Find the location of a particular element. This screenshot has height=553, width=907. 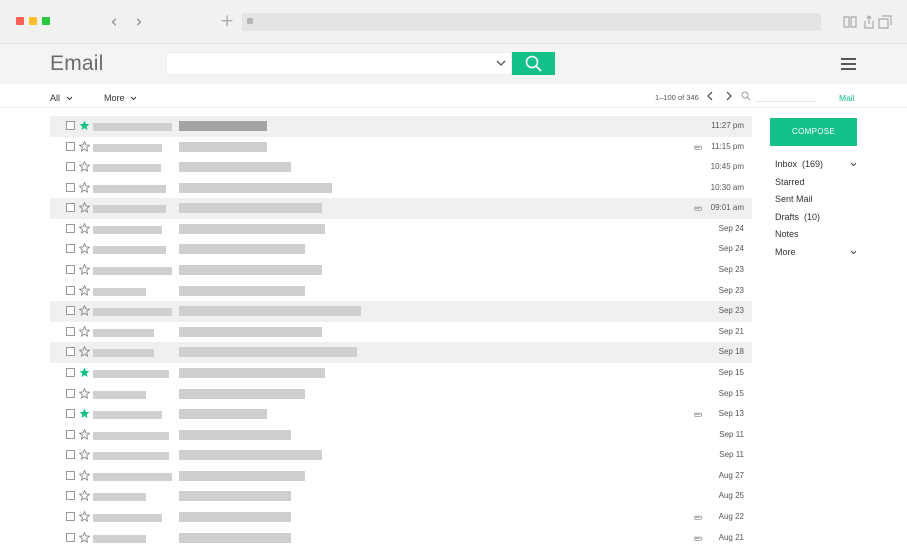

email-row: Aug 25 is located at coordinates (401, 496).